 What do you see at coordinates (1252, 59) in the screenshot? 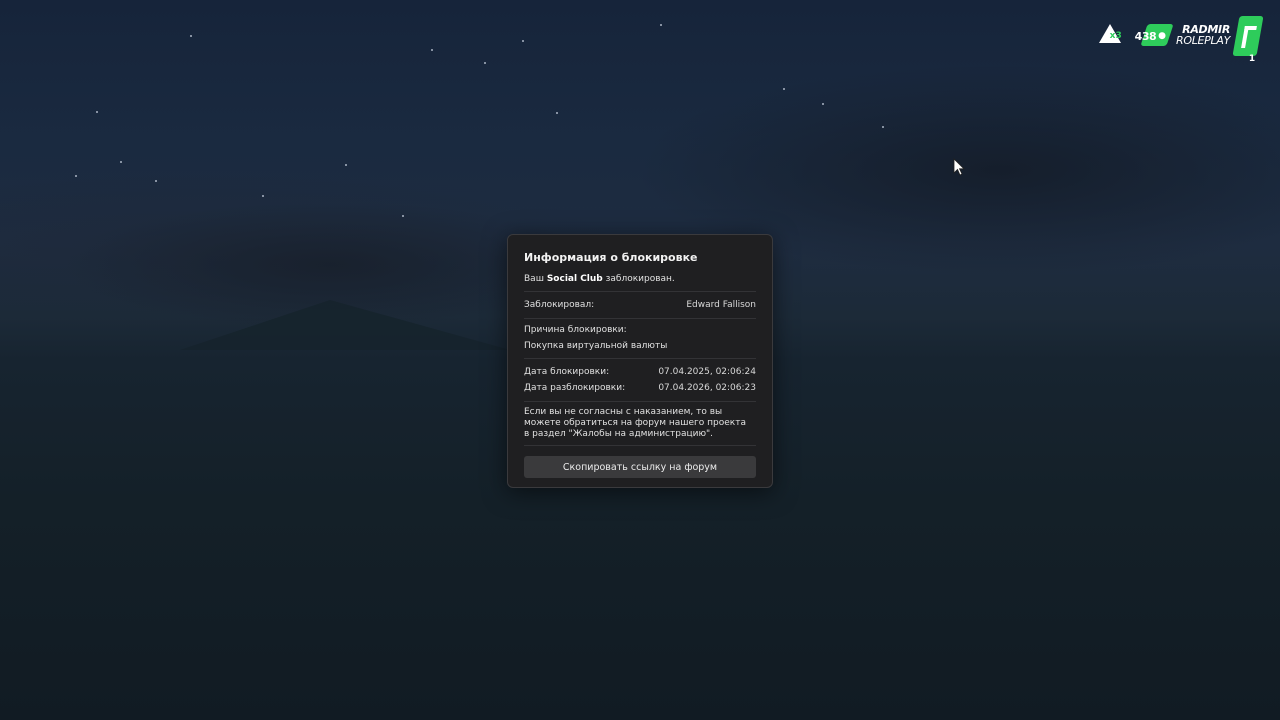
I see `server-number: 1` at bounding box center [1252, 59].